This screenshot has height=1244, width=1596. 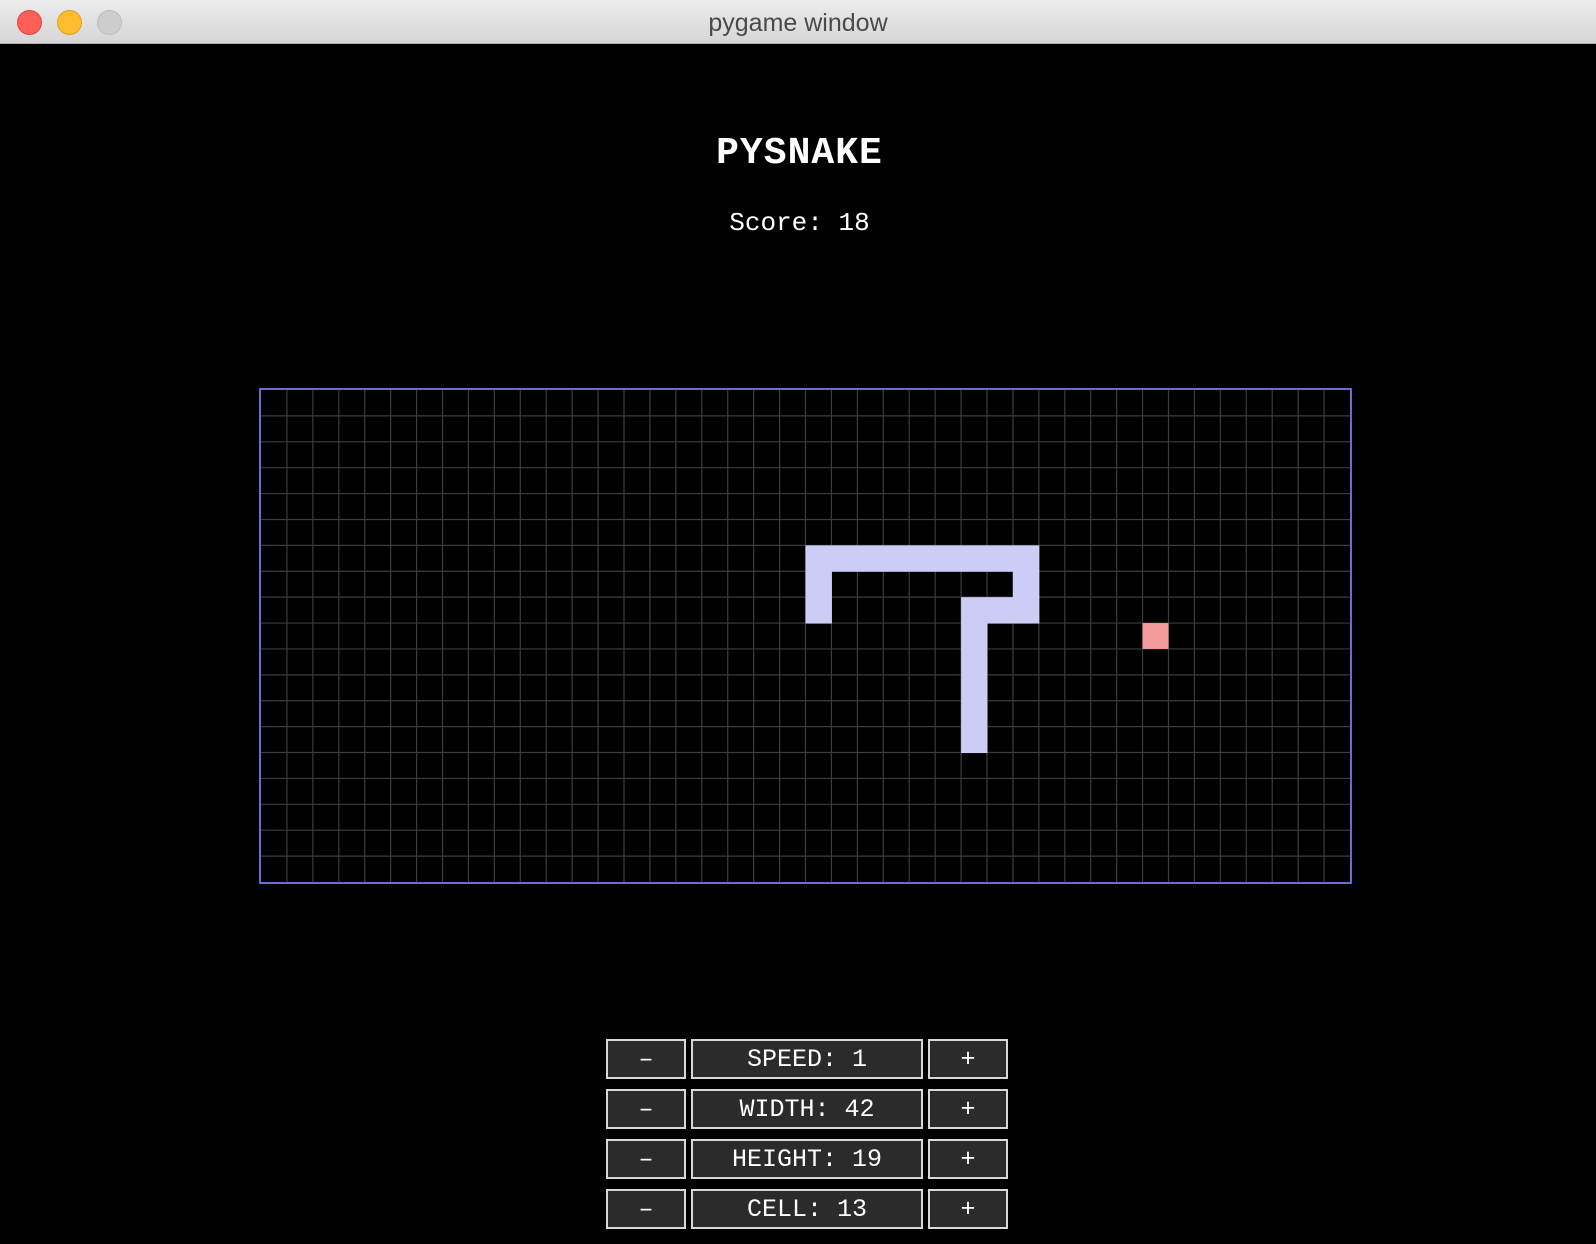 I want to click on window-title: pygame window, so click(x=798, y=23).